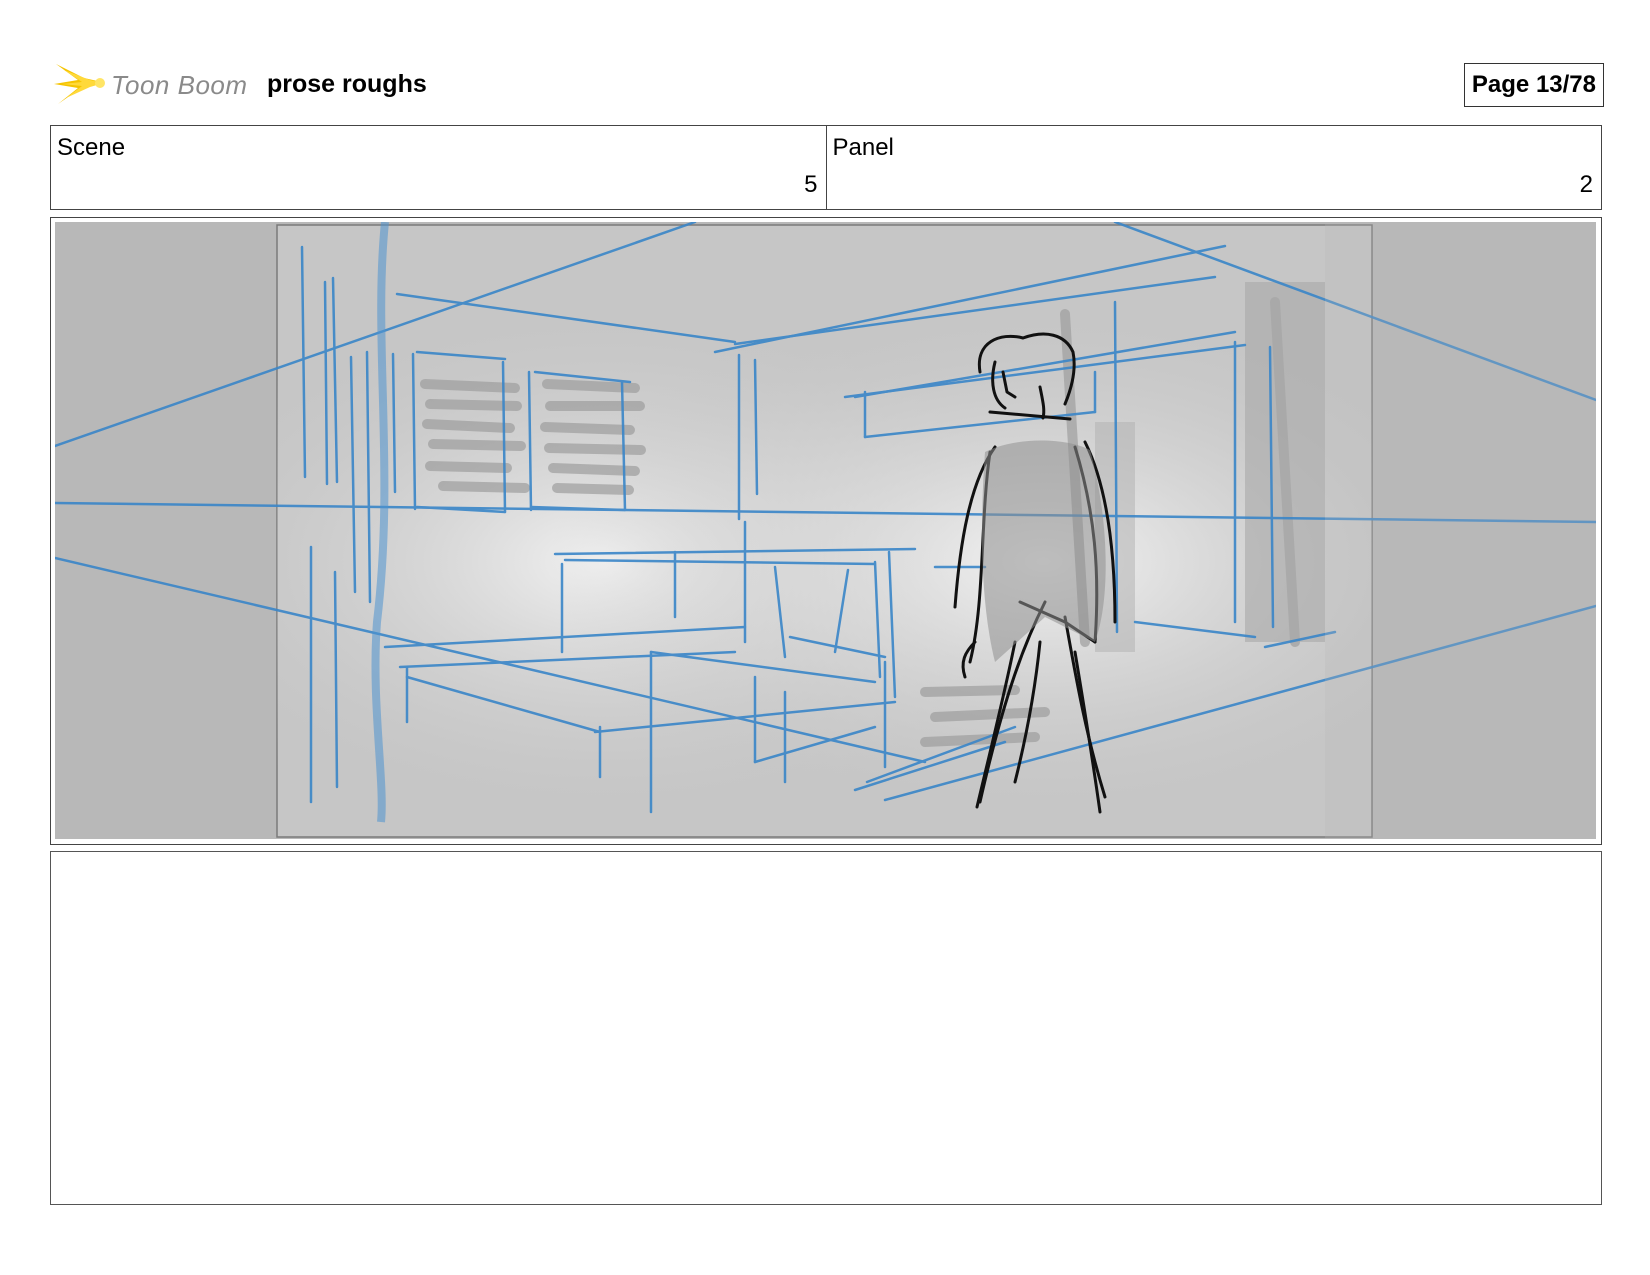 The width and height of the screenshot is (1650, 1275). I want to click on project-title: prose roughs, so click(347, 84).